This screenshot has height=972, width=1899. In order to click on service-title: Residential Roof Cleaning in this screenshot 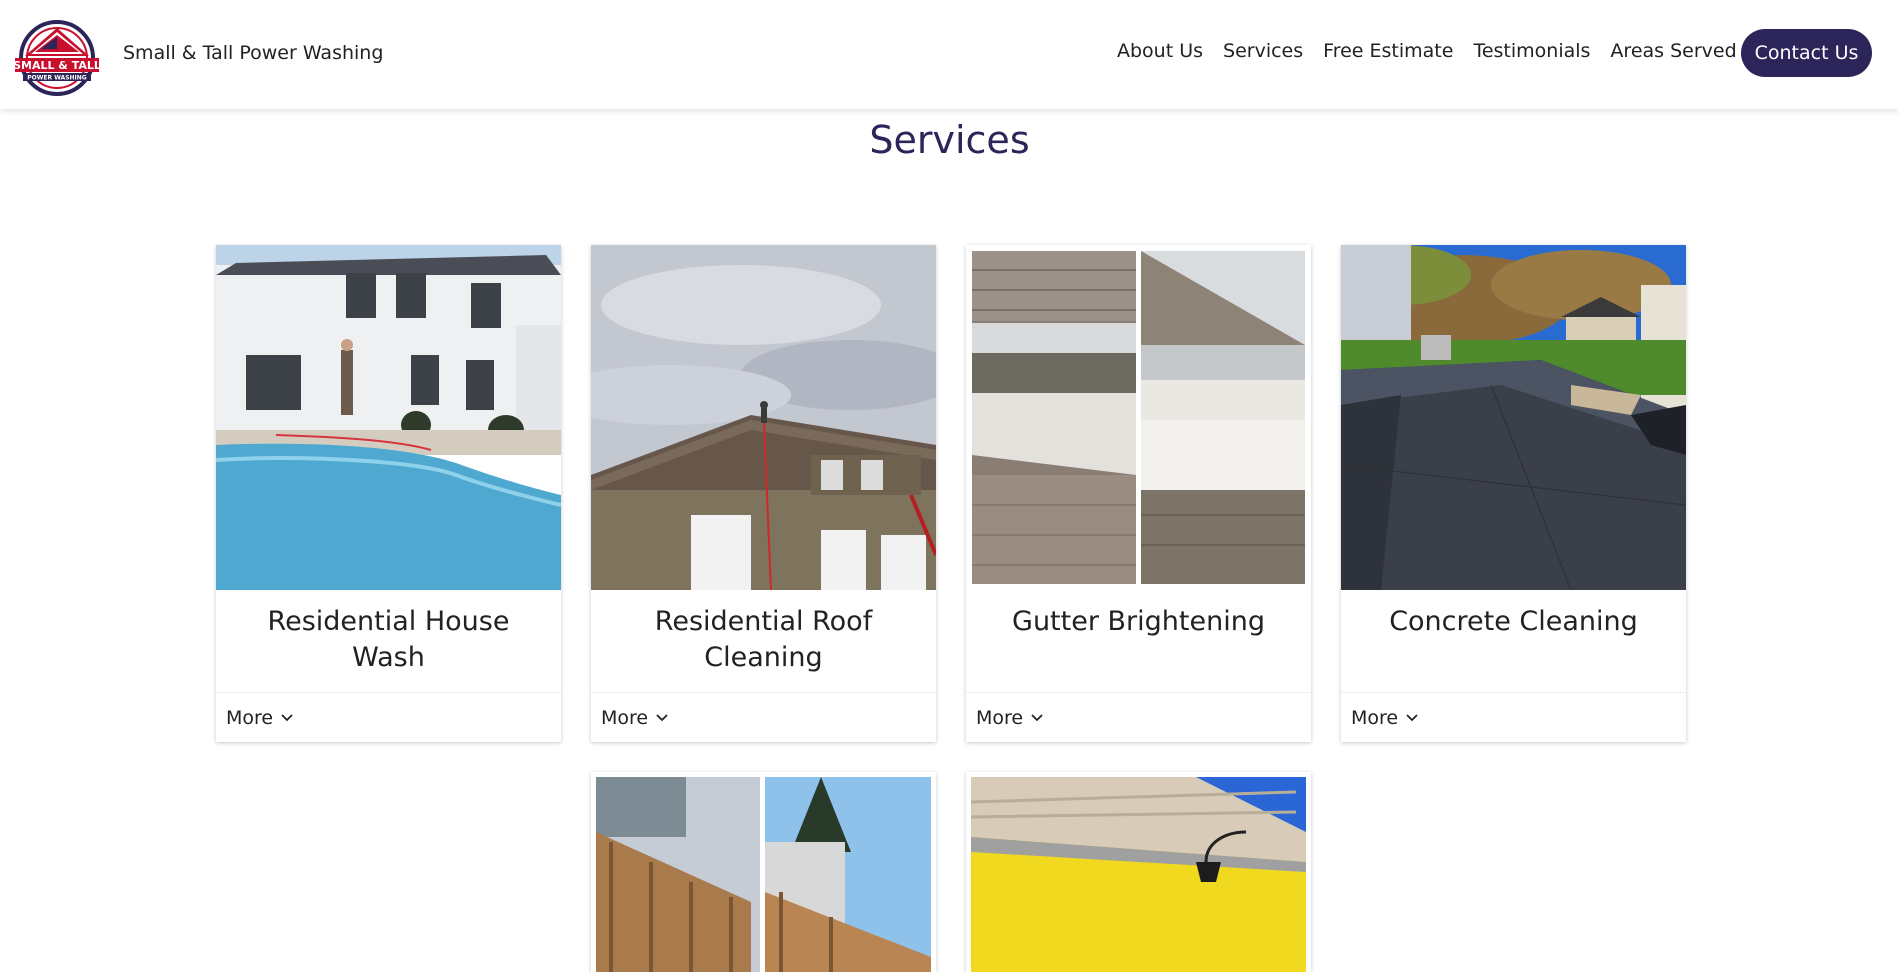, I will do `click(763, 639)`.